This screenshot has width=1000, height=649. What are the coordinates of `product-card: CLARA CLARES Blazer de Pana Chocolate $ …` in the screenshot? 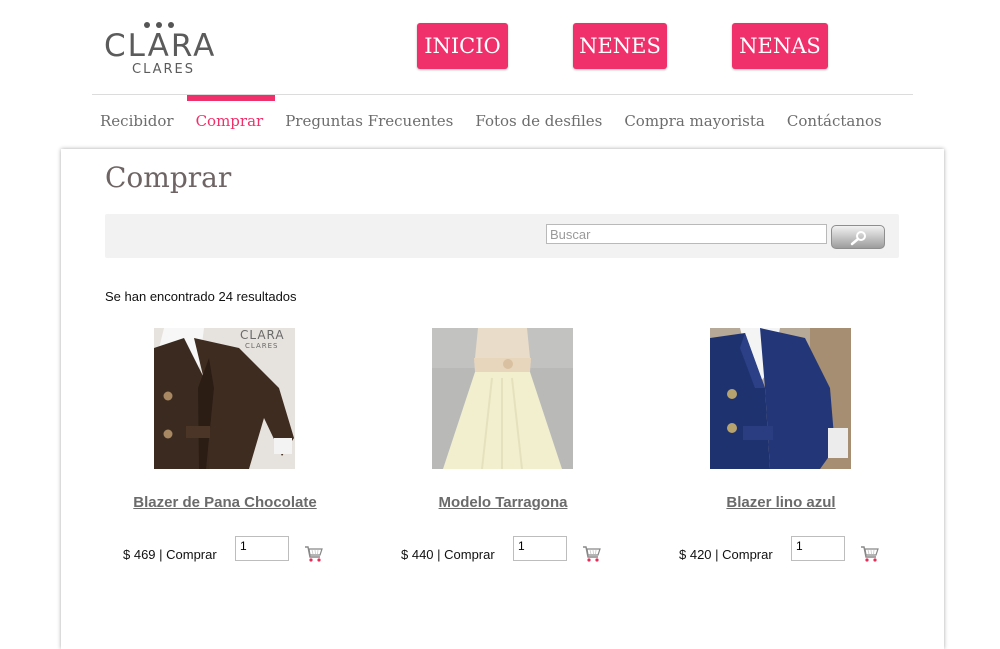 It's located at (225, 453).